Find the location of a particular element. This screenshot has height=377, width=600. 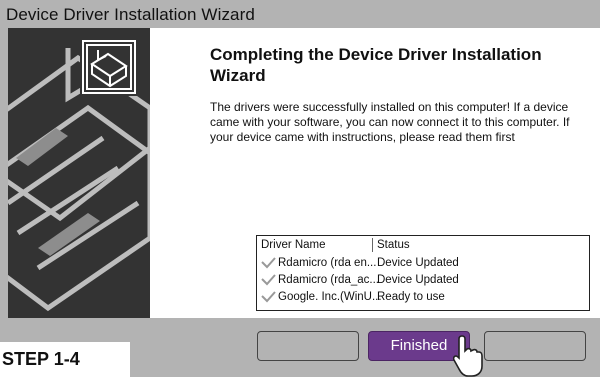

table-row: Google. Inc.(WinU... Ready to use is located at coordinates (424, 298).